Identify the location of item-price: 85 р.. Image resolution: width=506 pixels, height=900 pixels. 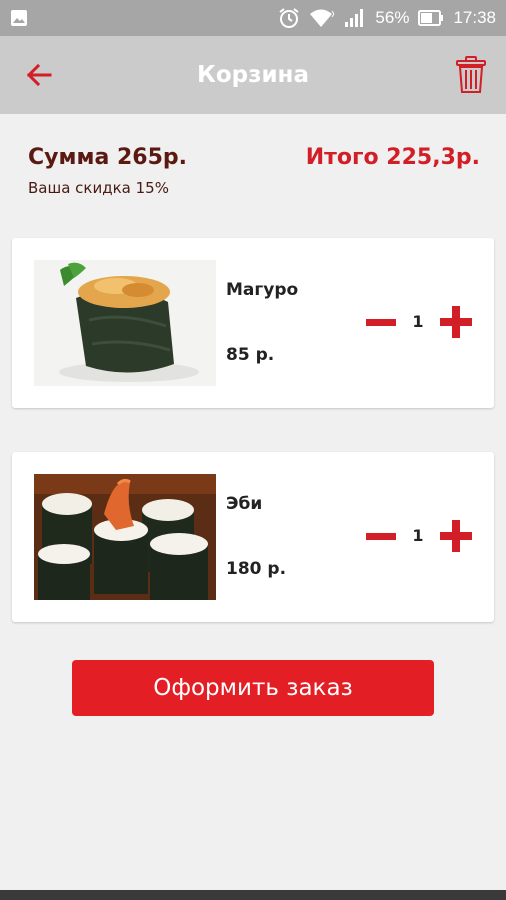
(250, 355).